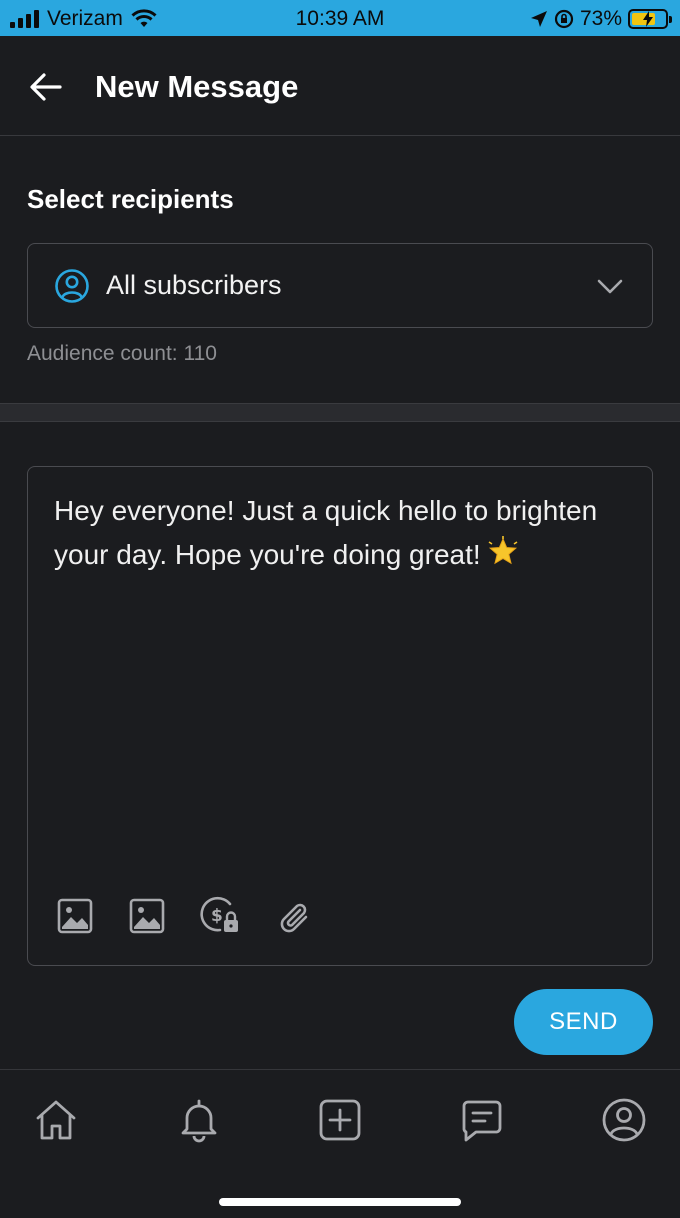  I want to click on bottom-nav, so click(340, 1143).